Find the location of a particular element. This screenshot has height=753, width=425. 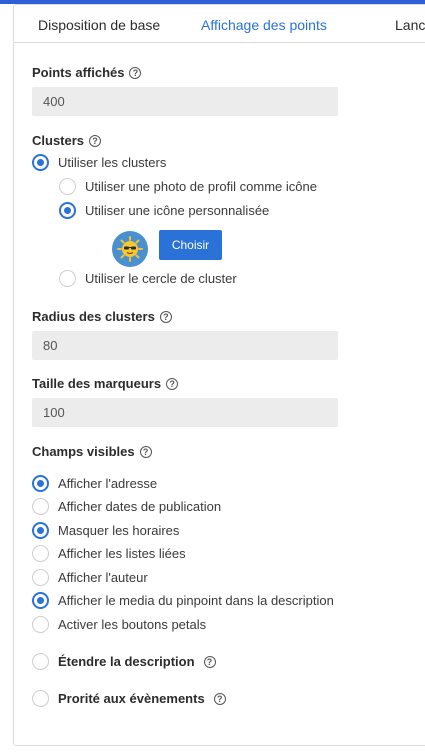

tab-disposition-de-base: Disposition de base is located at coordinates (99, 25).